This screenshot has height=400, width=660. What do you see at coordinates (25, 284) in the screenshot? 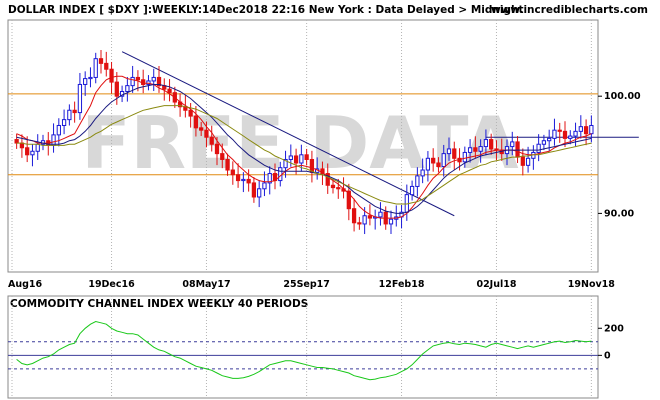
I see `date-tick-label: Aug16` at bounding box center [25, 284].